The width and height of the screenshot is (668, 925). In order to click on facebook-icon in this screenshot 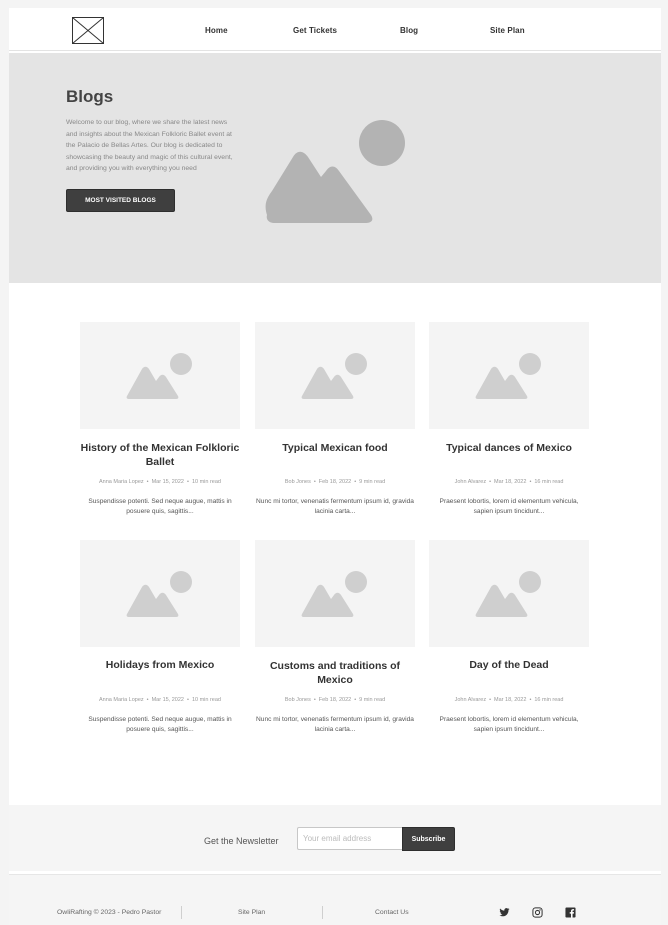, I will do `click(570, 912)`.